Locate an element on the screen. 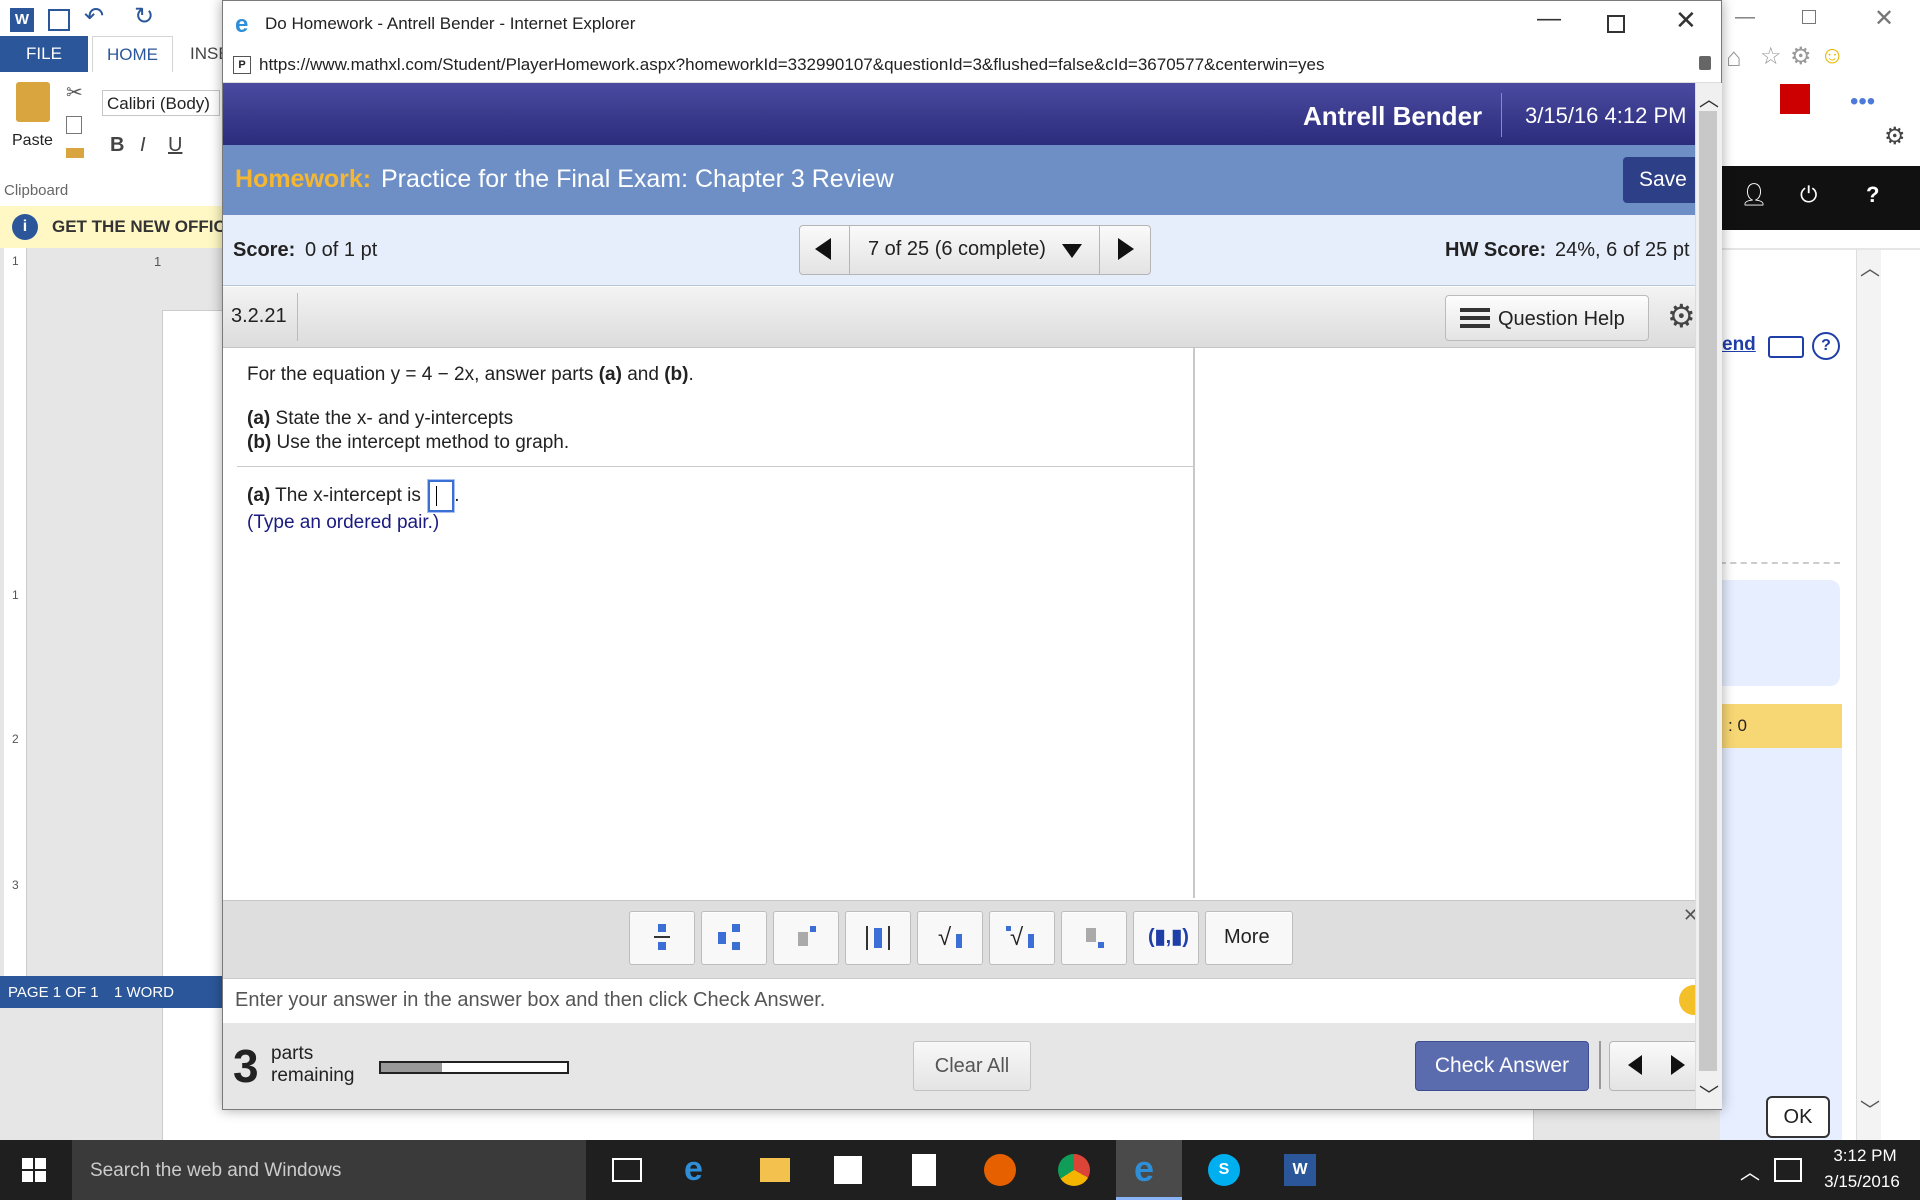 Image resolution: width=1920 pixels, height=1200 pixels. lock-icon is located at coordinates (1705, 63).